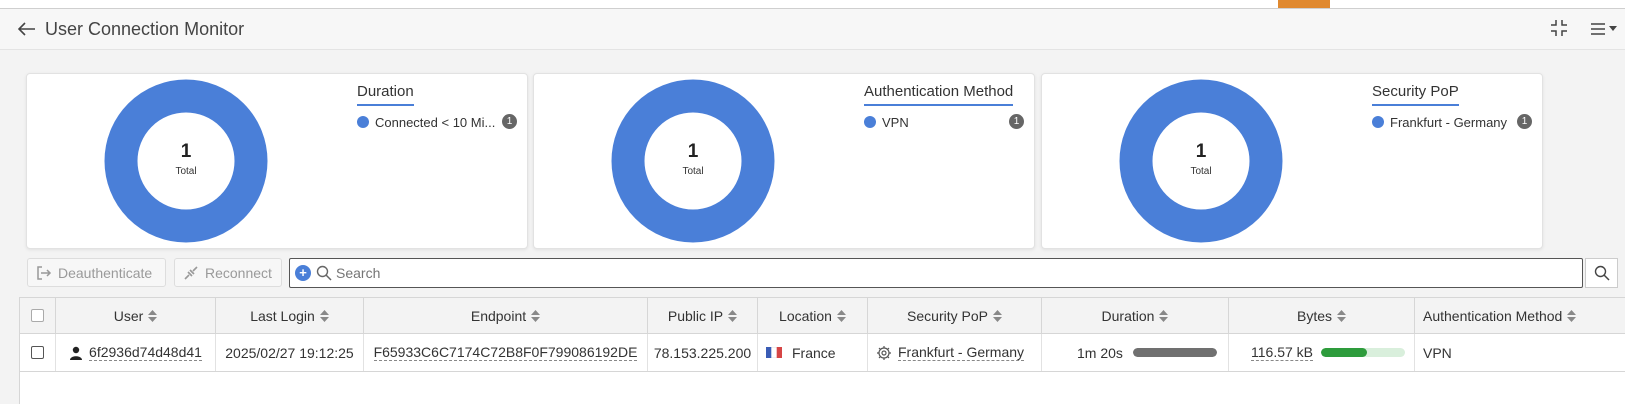  I want to click on duration-cell: 1m 20s, so click(1135, 352).